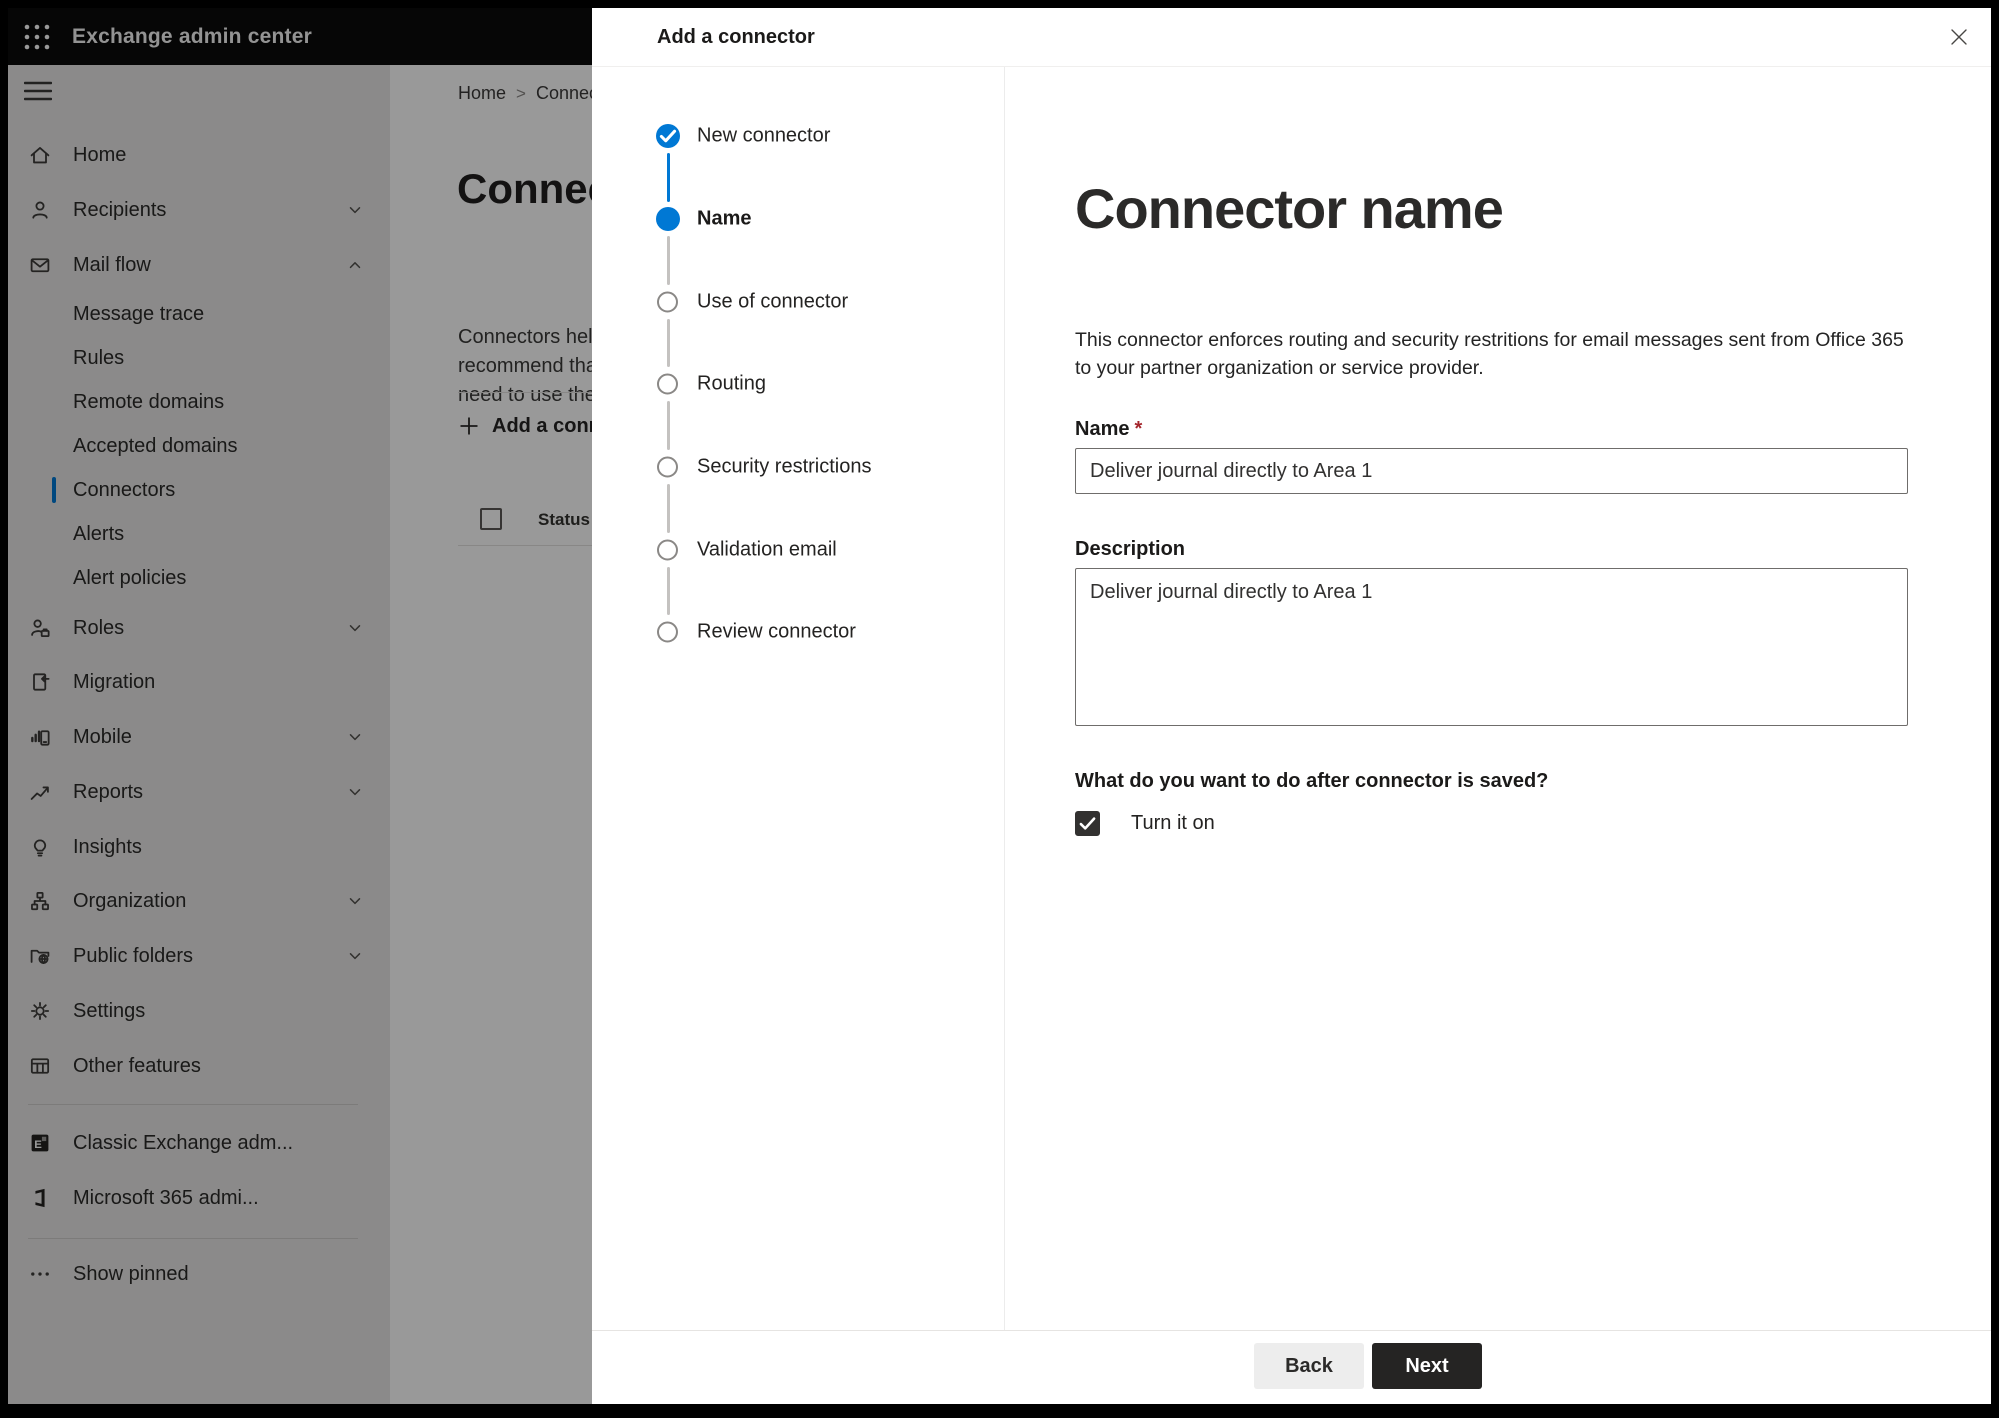 The image size is (1999, 1418). What do you see at coordinates (1109, 429) in the screenshot?
I see `name-field-label: Name *` at bounding box center [1109, 429].